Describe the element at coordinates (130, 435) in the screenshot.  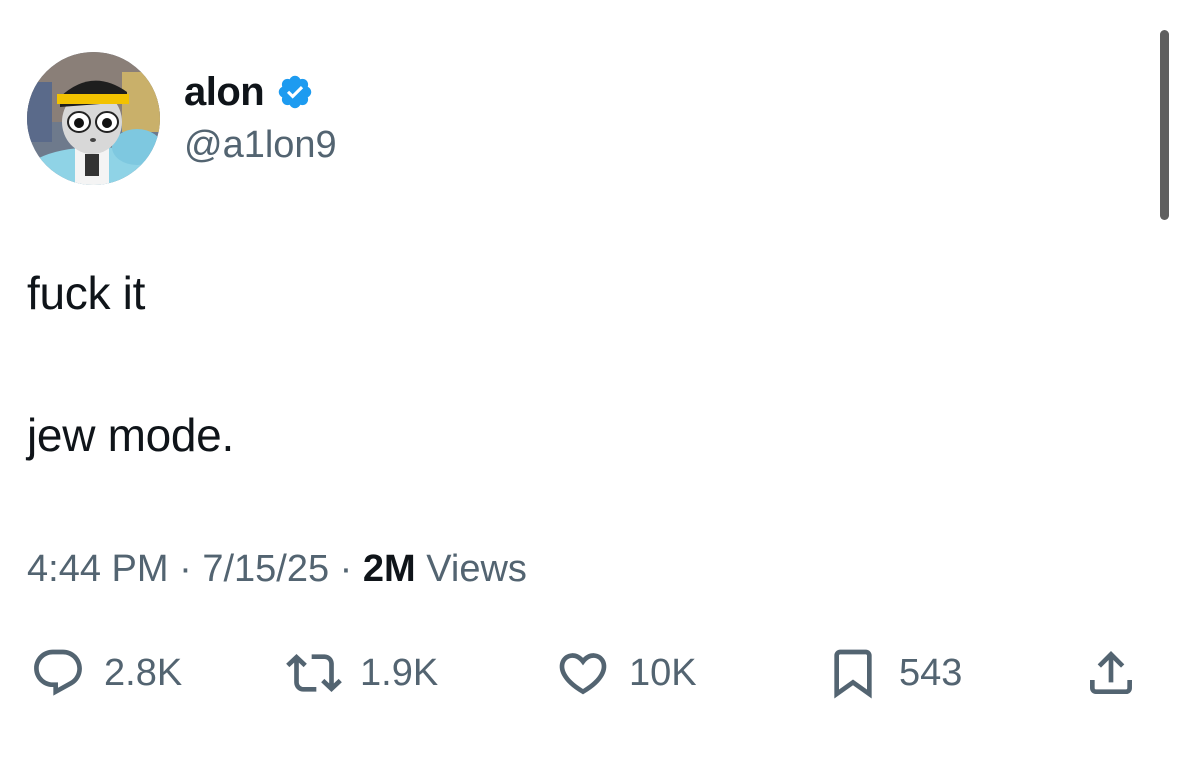
I see `tweet-text-line: jew mode.` at that location.